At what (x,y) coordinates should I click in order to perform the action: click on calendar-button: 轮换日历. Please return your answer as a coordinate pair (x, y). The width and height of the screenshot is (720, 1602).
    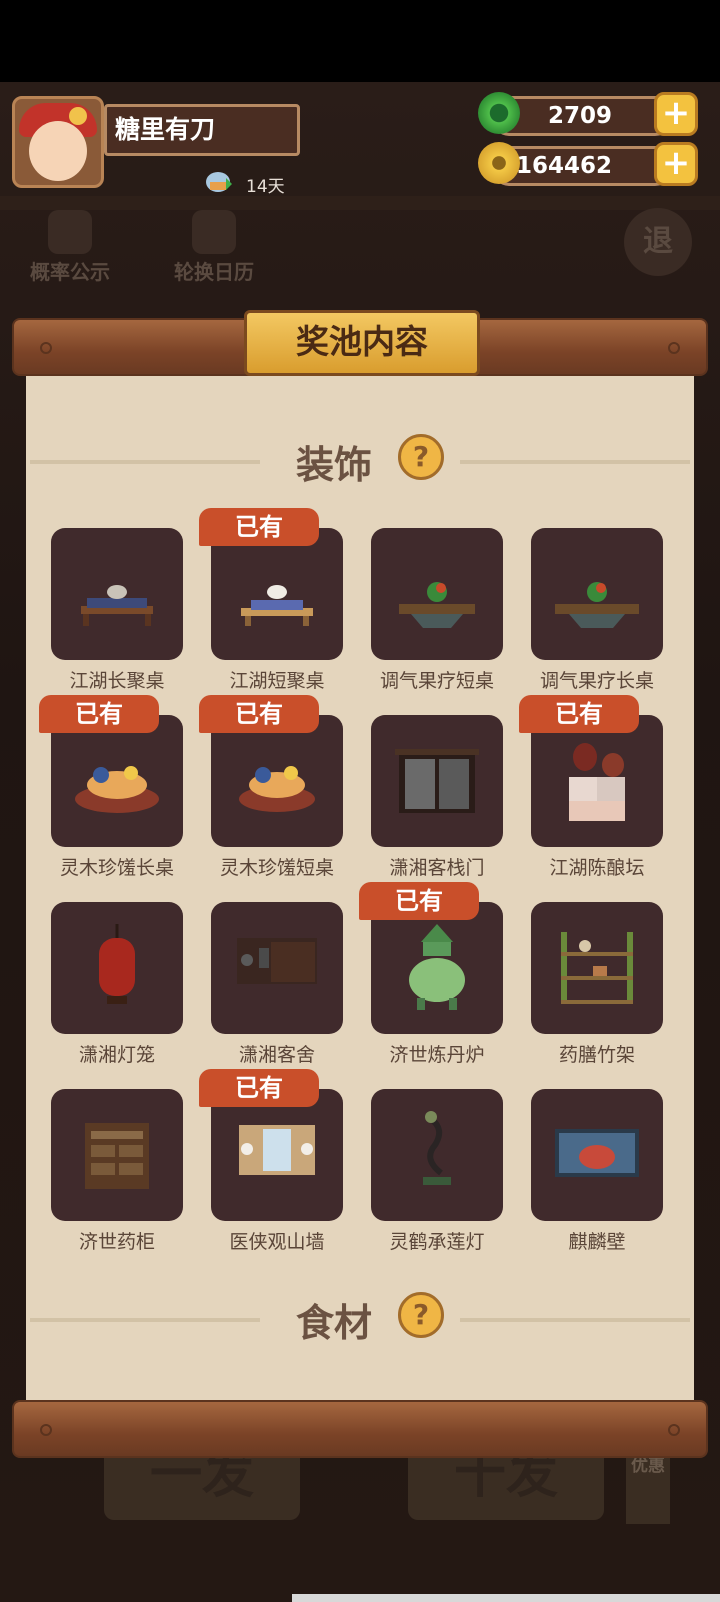
    Looking at the image, I should click on (214, 247).